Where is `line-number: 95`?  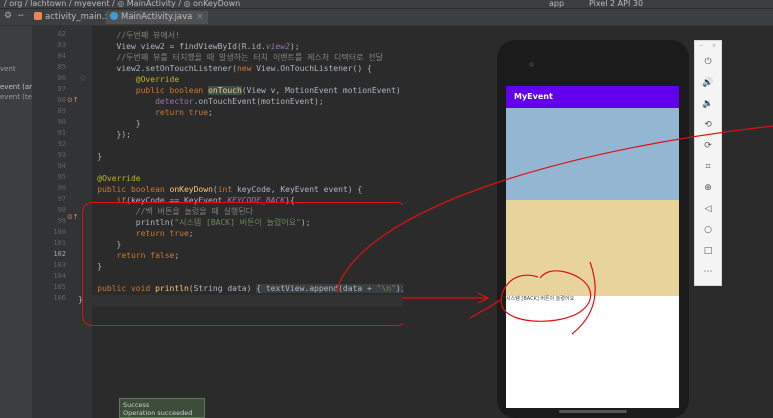 line-number: 95 is located at coordinates (61, 177).